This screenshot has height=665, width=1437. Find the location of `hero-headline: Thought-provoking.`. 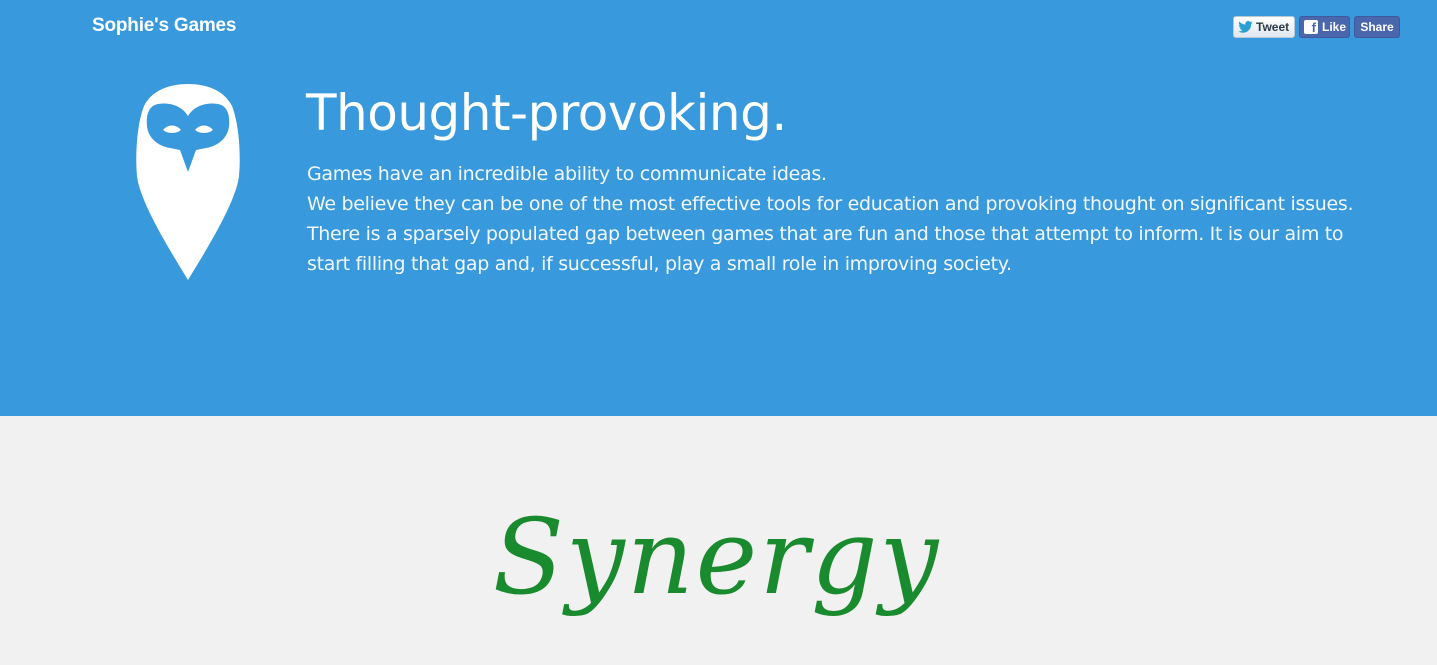

hero-headline: Thought-provoking. is located at coordinates (546, 113).